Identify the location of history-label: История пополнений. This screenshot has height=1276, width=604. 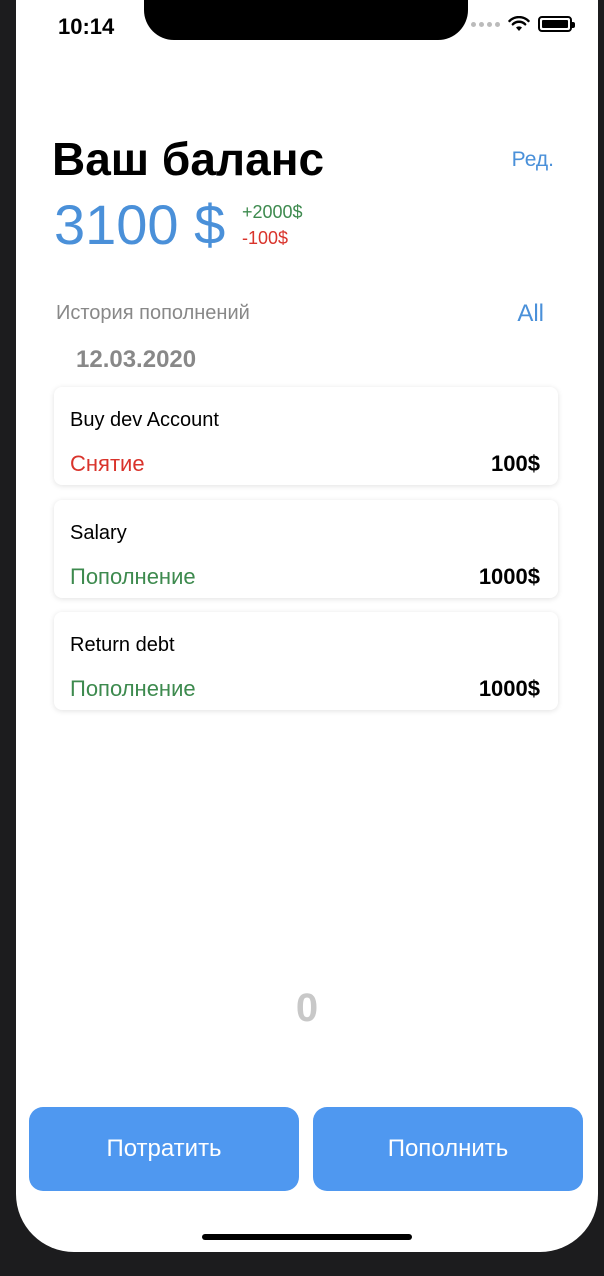
(153, 313).